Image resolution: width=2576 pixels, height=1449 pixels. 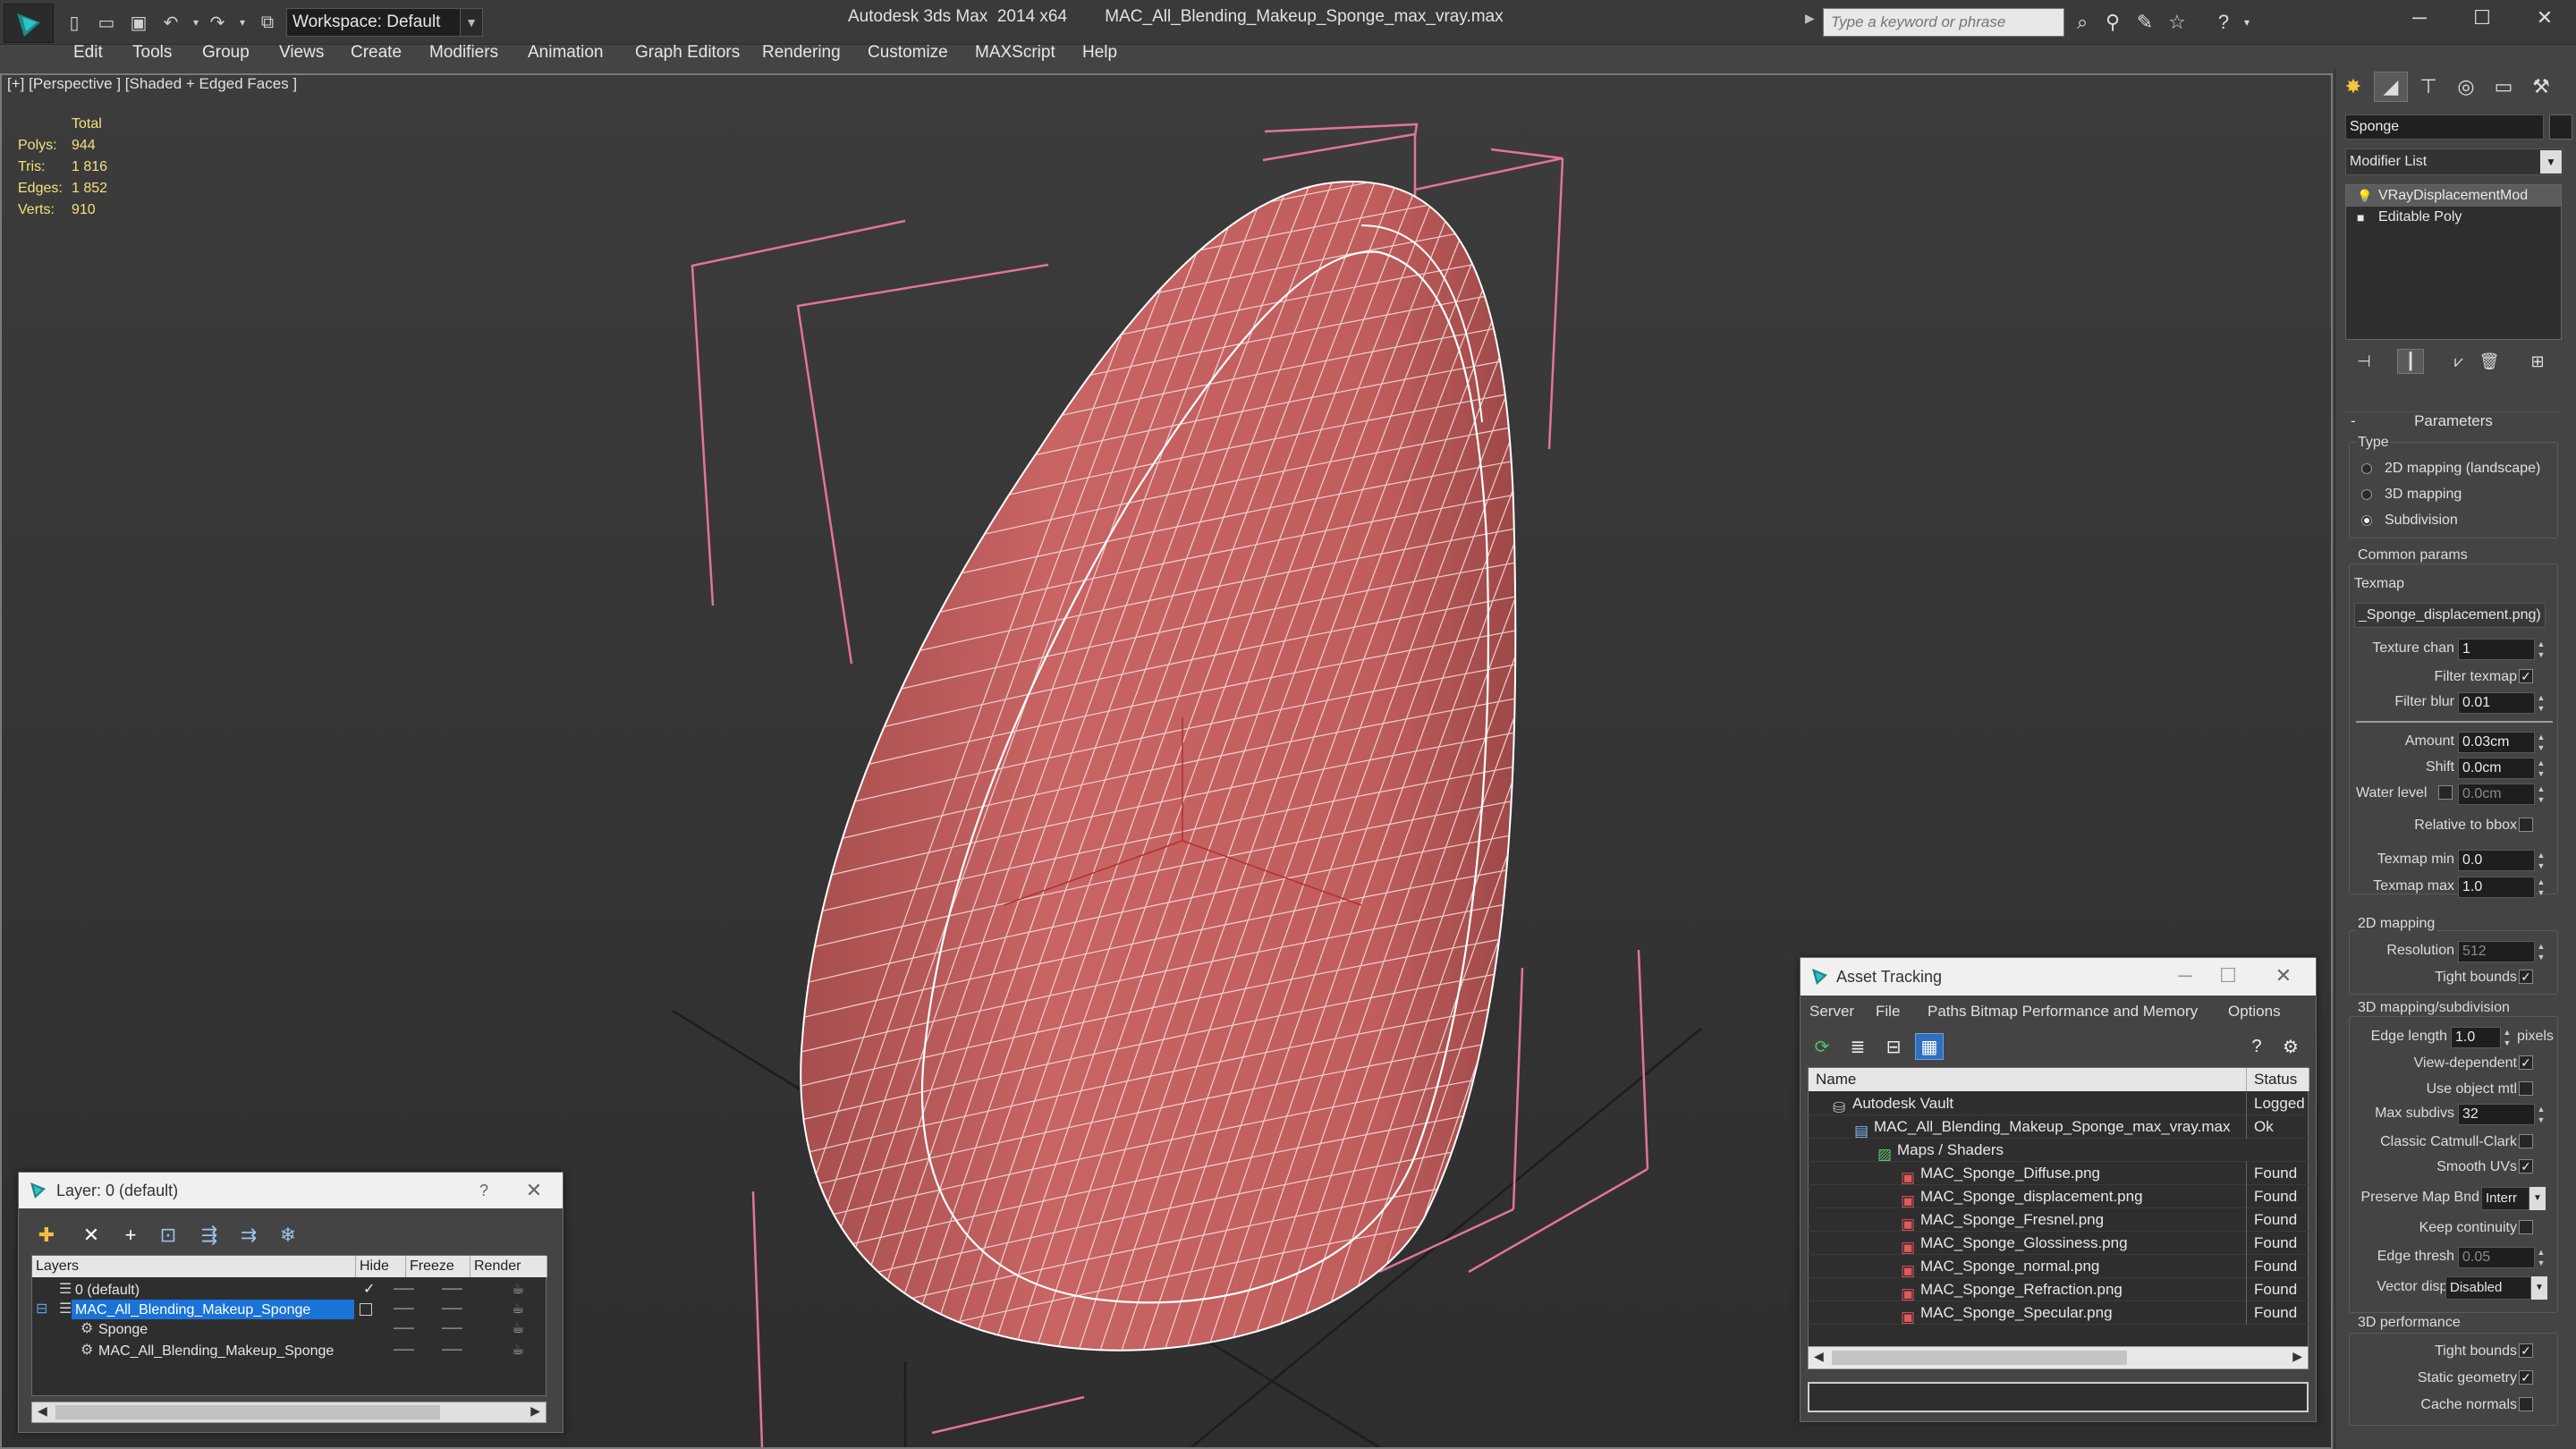 I want to click on texmap-max-spinner: 1.0, so click(x=2496, y=887).